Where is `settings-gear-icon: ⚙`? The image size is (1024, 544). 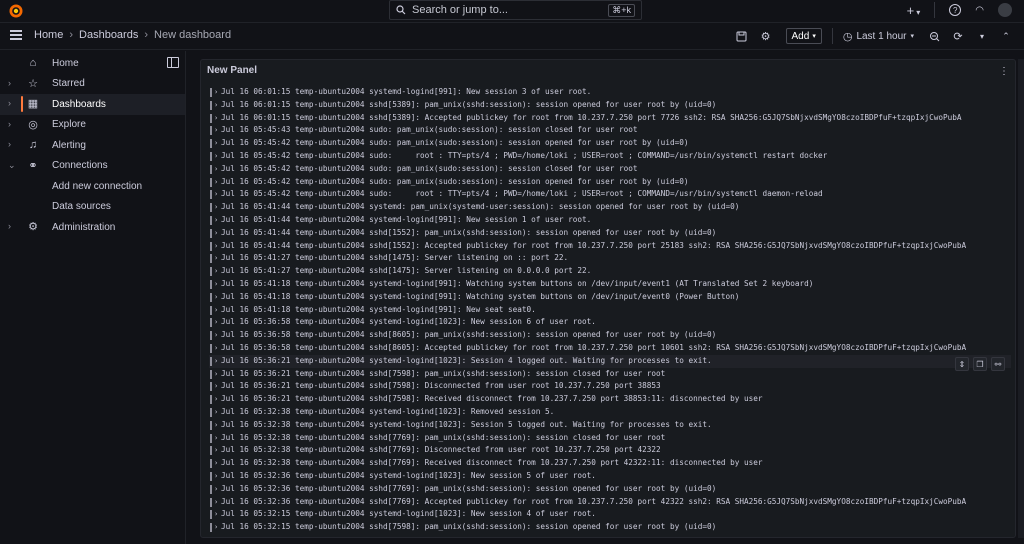
settings-gear-icon: ⚙ is located at coordinates (766, 36).